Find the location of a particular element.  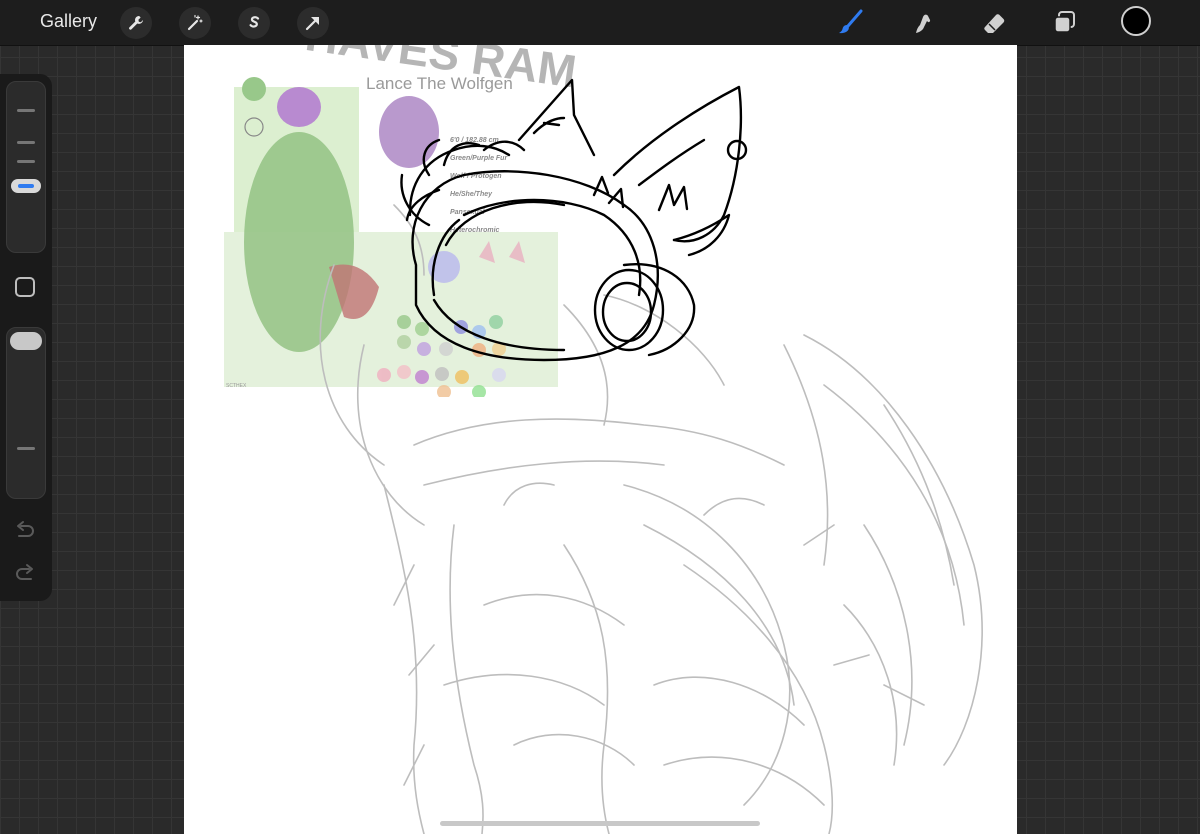

layers-button is located at coordinates (1065, 23).